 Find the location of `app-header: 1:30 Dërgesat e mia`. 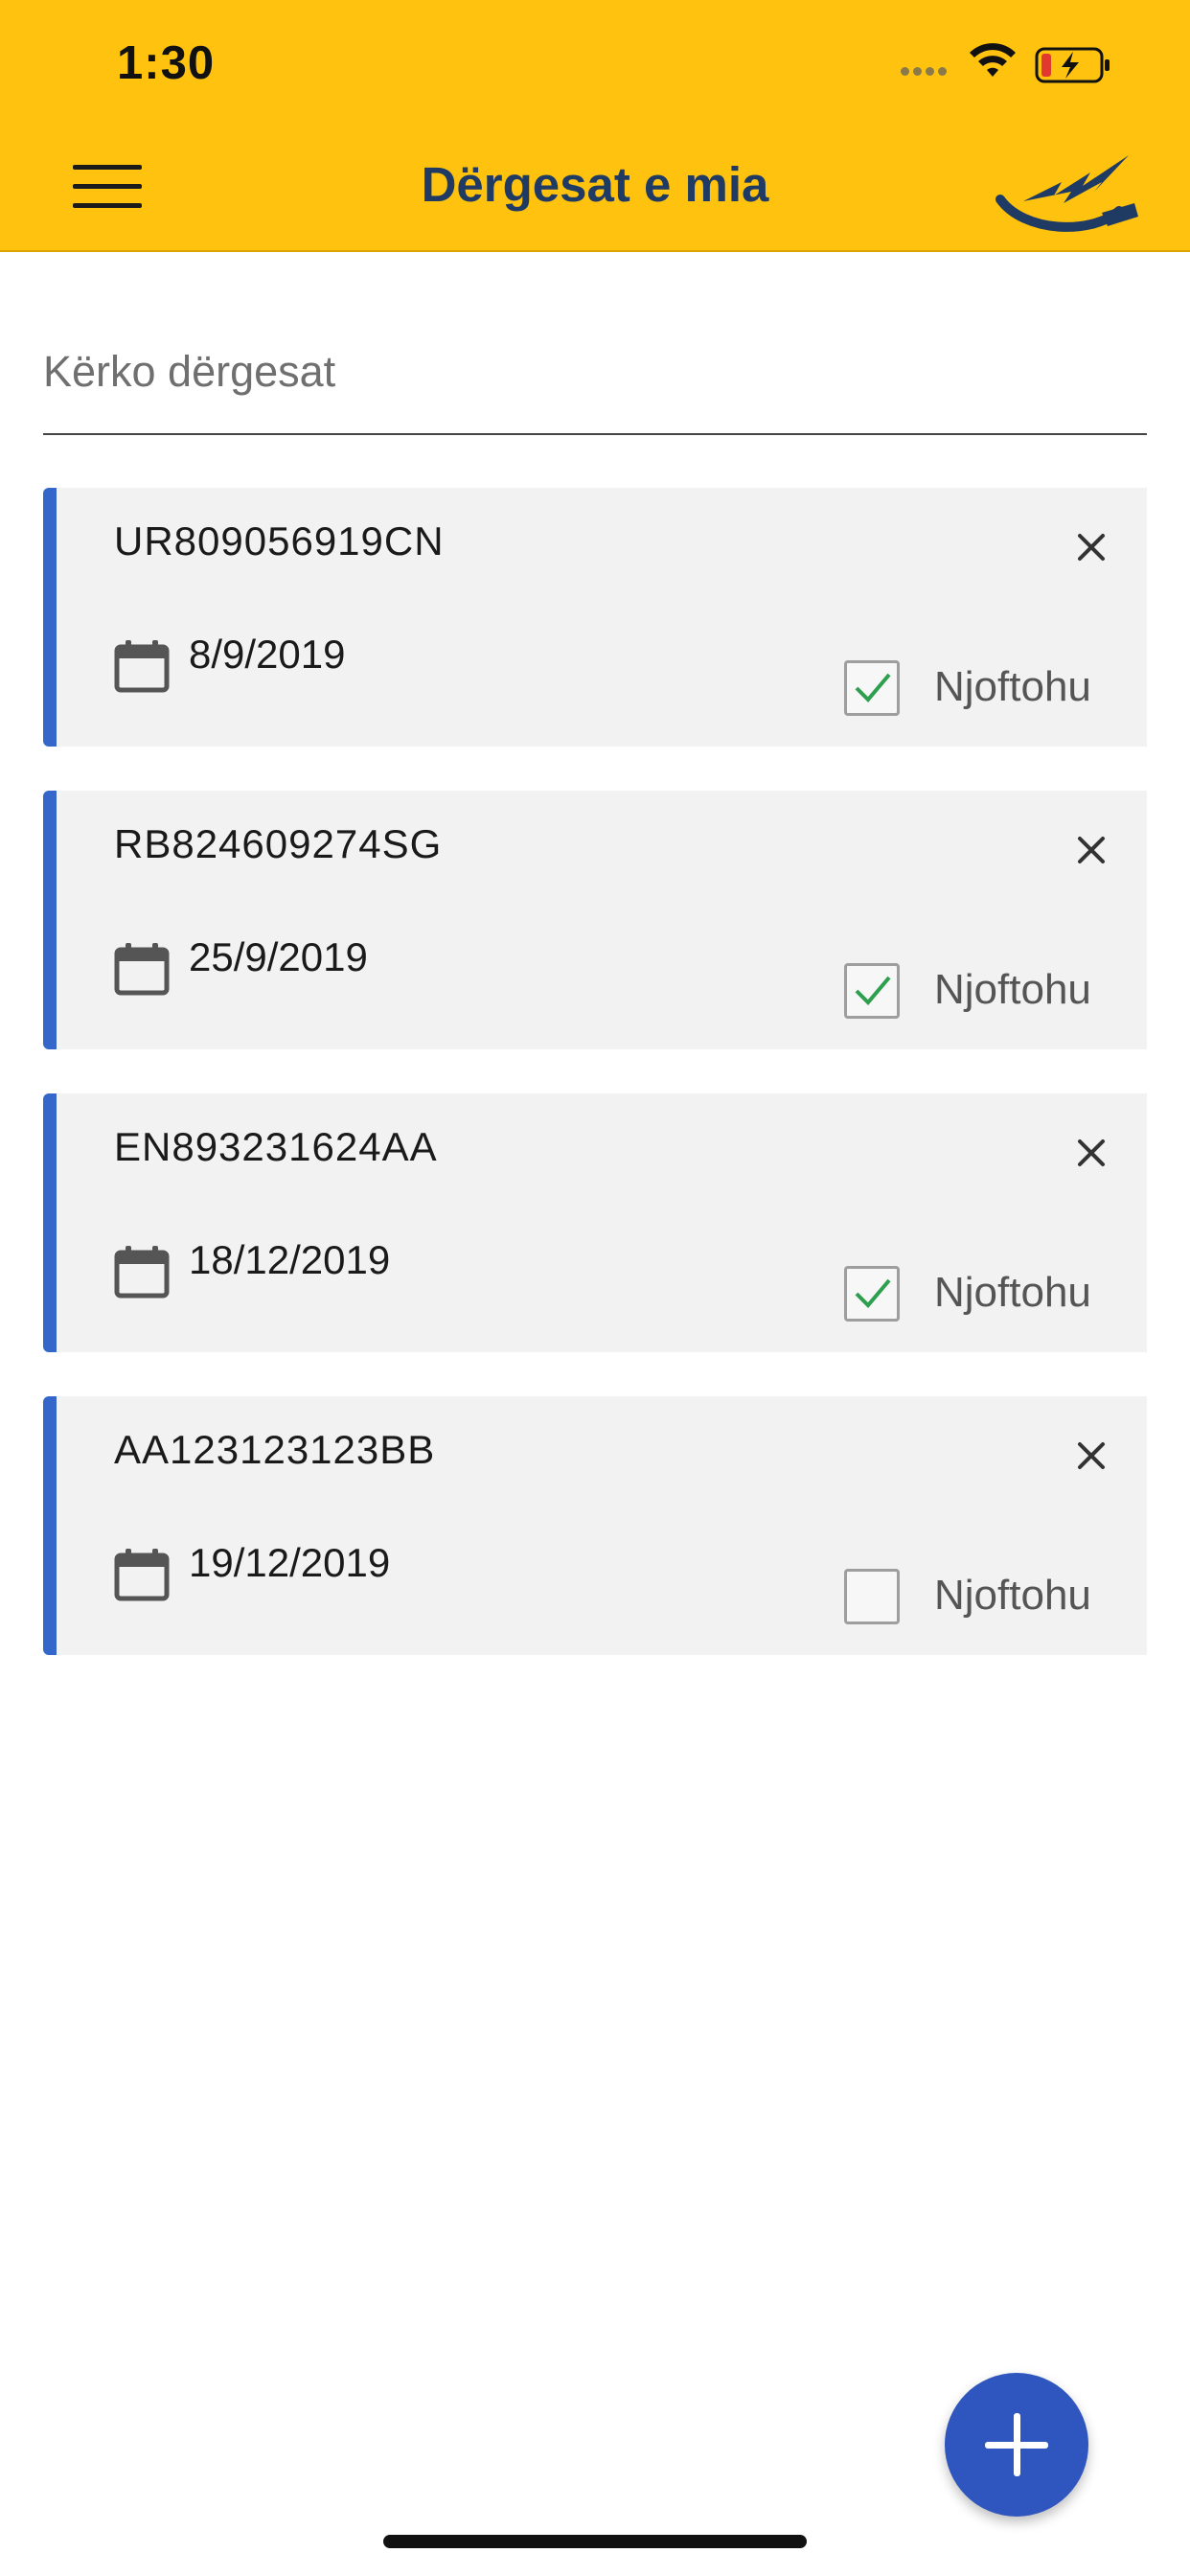

app-header: 1:30 Dërgesat e mia is located at coordinates (595, 126).